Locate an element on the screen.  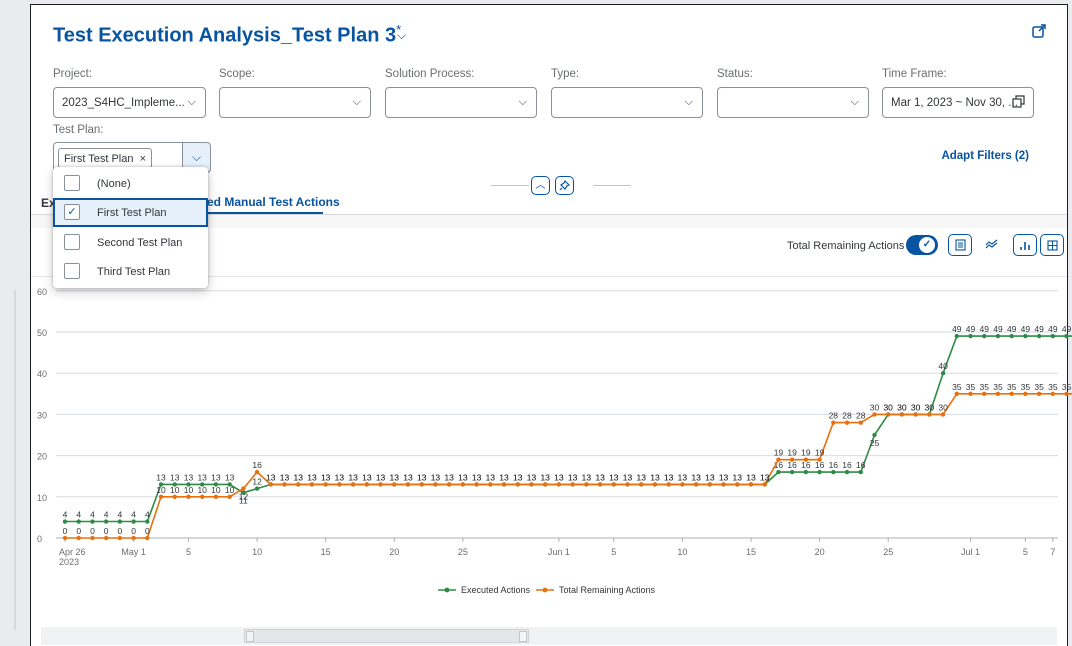
adapt-filters-link: Adapt Filters (2) is located at coordinates (985, 156).